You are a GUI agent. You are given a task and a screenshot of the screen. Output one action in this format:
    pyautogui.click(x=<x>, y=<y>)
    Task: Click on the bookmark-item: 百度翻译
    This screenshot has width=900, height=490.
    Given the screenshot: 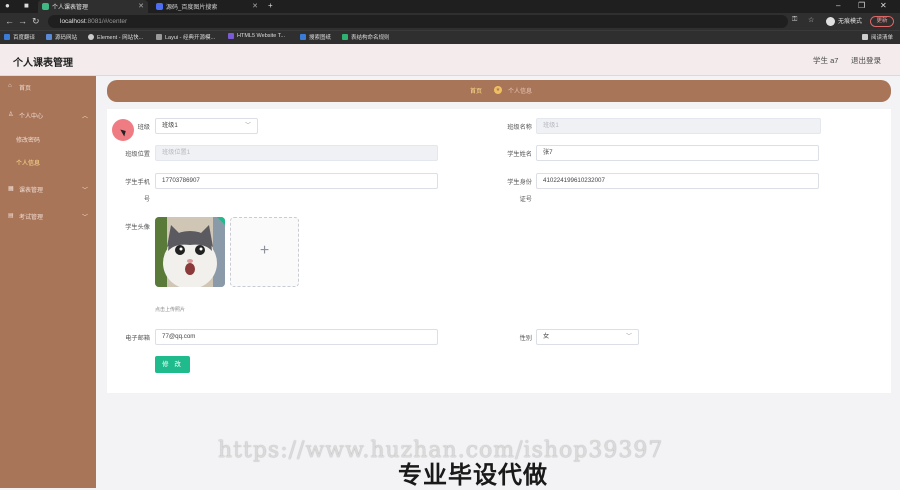 What is the action you would take?
    pyautogui.click(x=19, y=37)
    